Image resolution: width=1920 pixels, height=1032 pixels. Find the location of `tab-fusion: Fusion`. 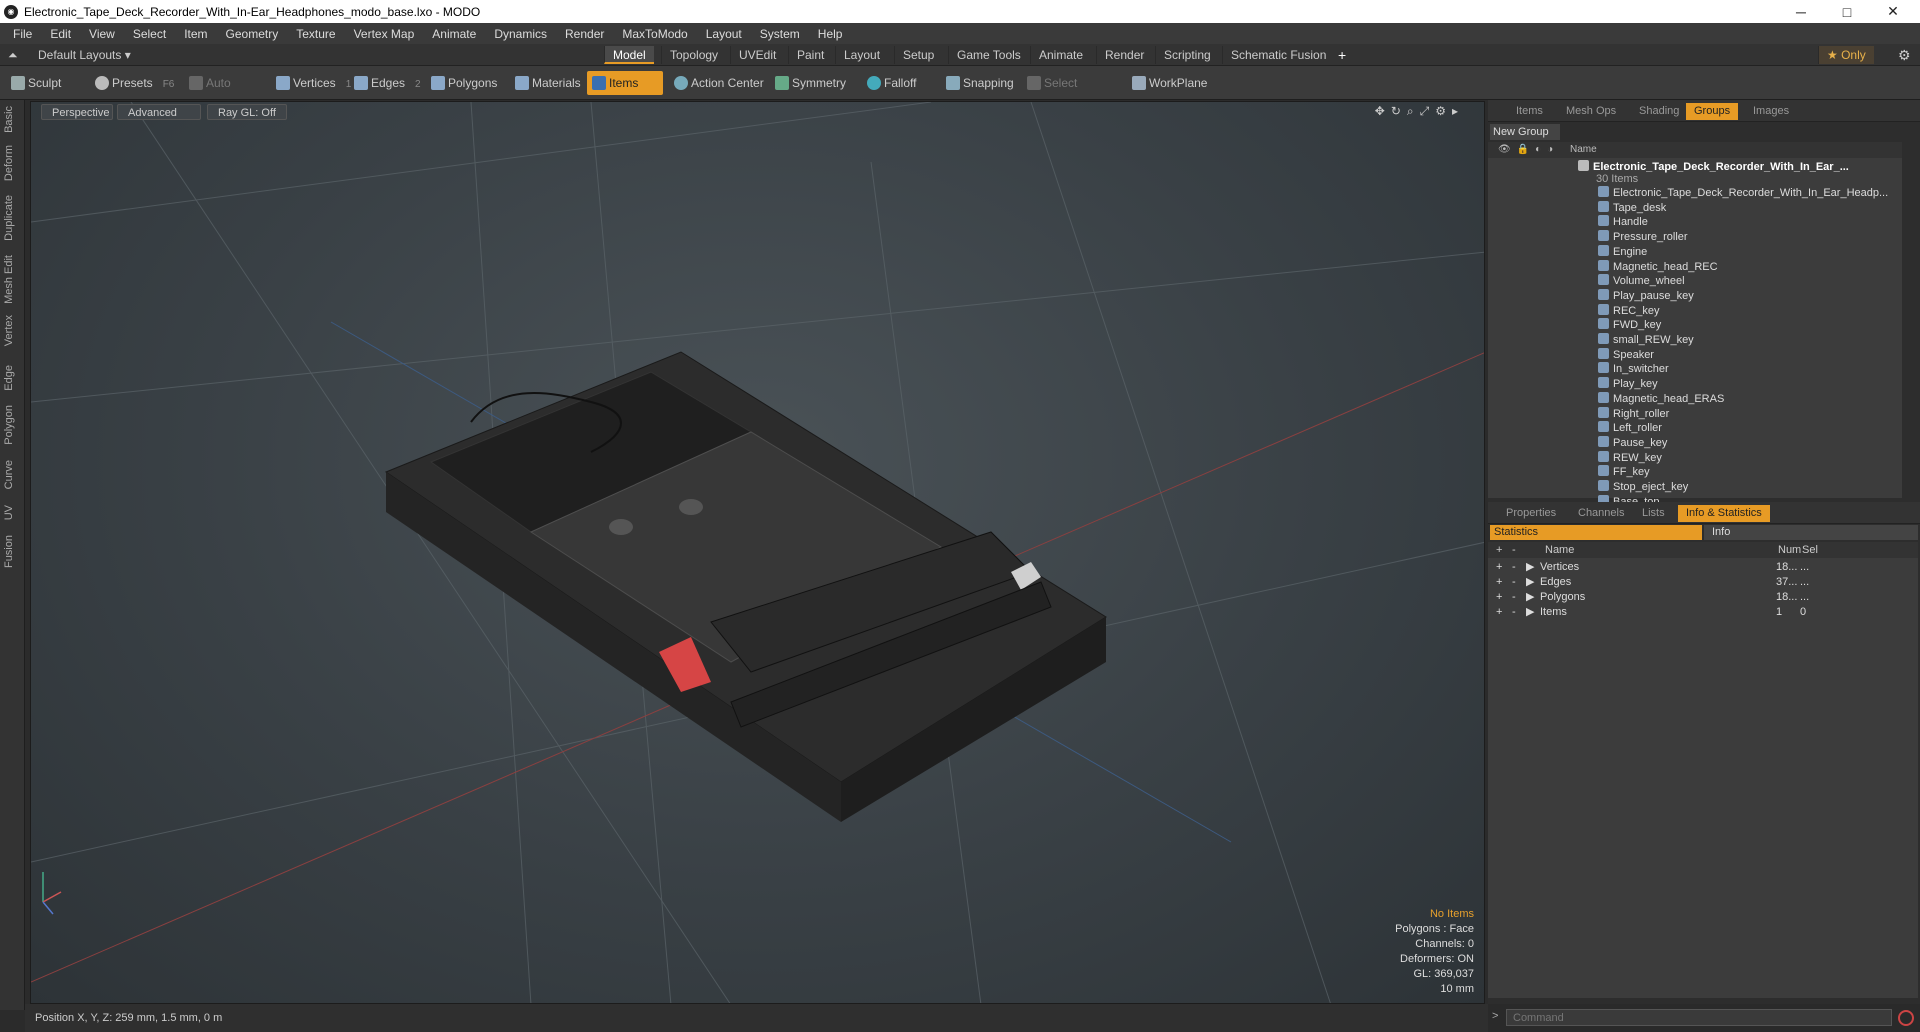

tab-fusion: Fusion is located at coordinates (12, 551).